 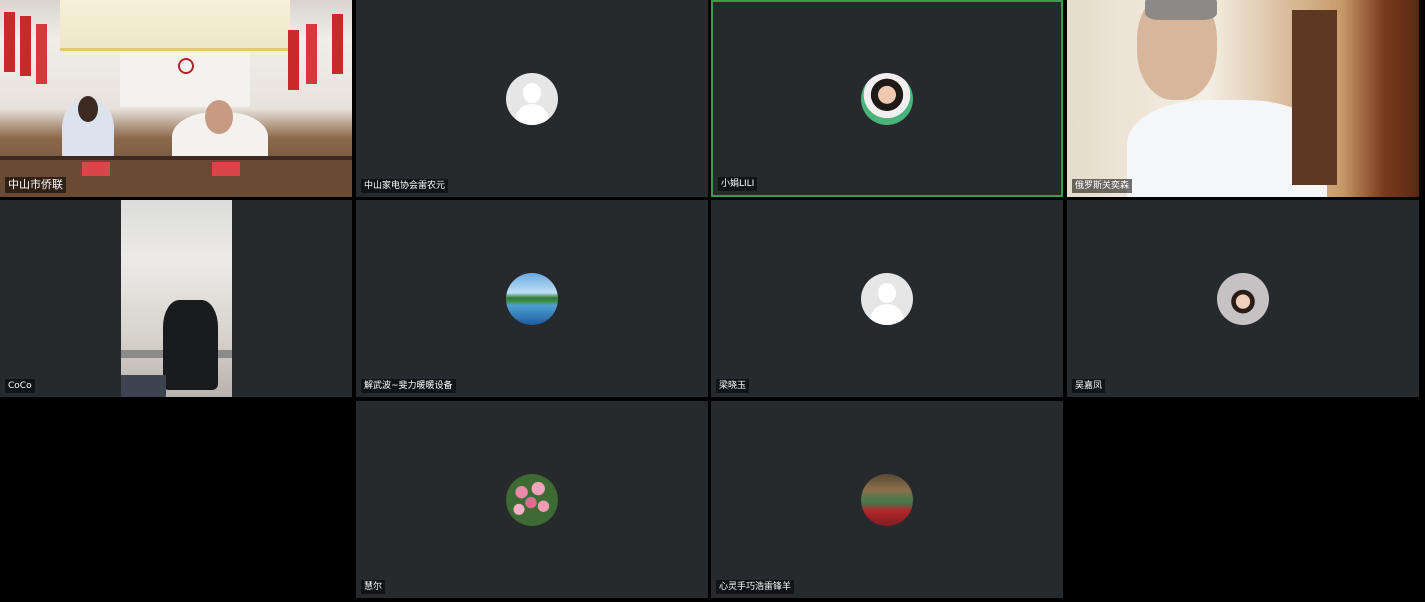 I want to click on participant-tile-video: 俄罗斯关奕森, so click(x=1243, y=98).